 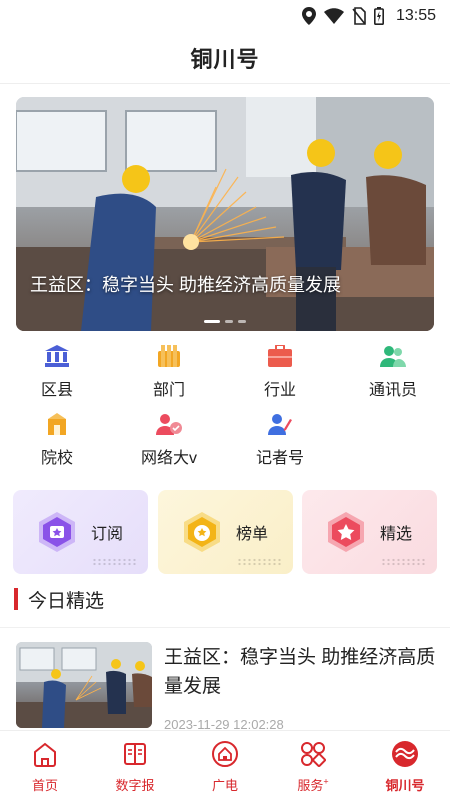 I want to click on ranking-card: 榜单, so click(x=225, y=532).